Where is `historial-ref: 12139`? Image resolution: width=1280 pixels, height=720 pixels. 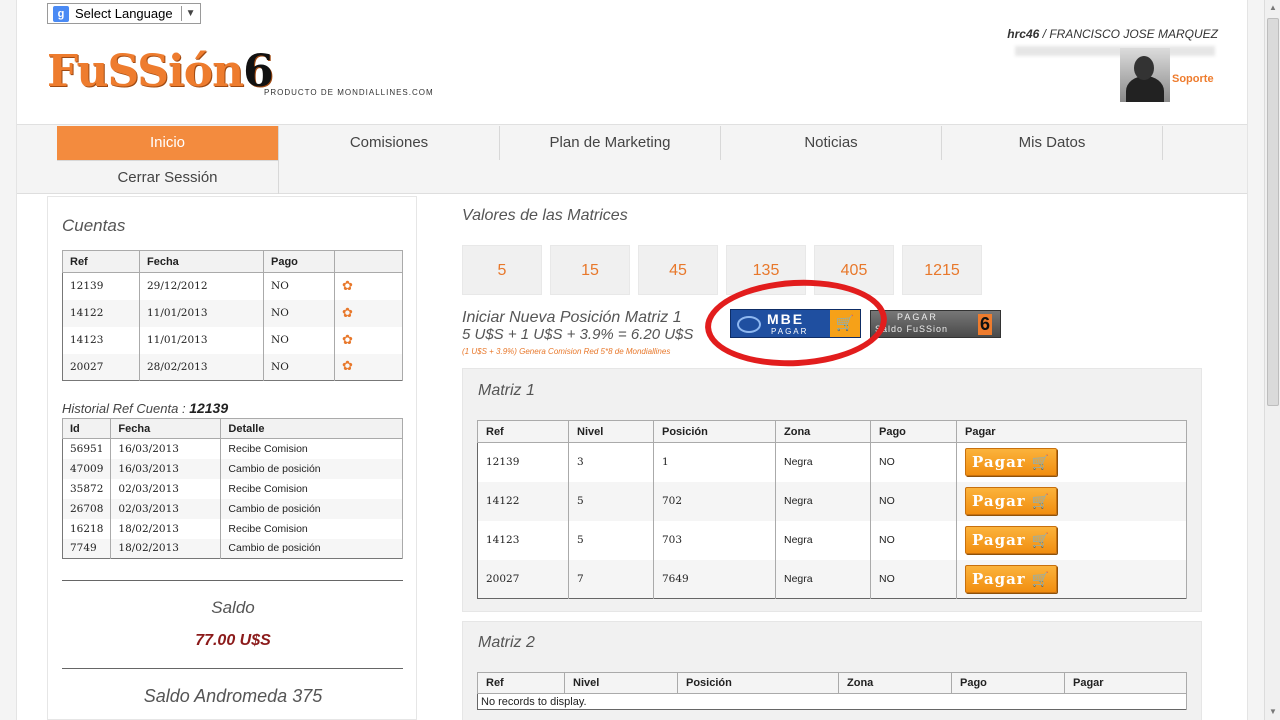
historial-ref: 12139 is located at coordinates (209, 408).